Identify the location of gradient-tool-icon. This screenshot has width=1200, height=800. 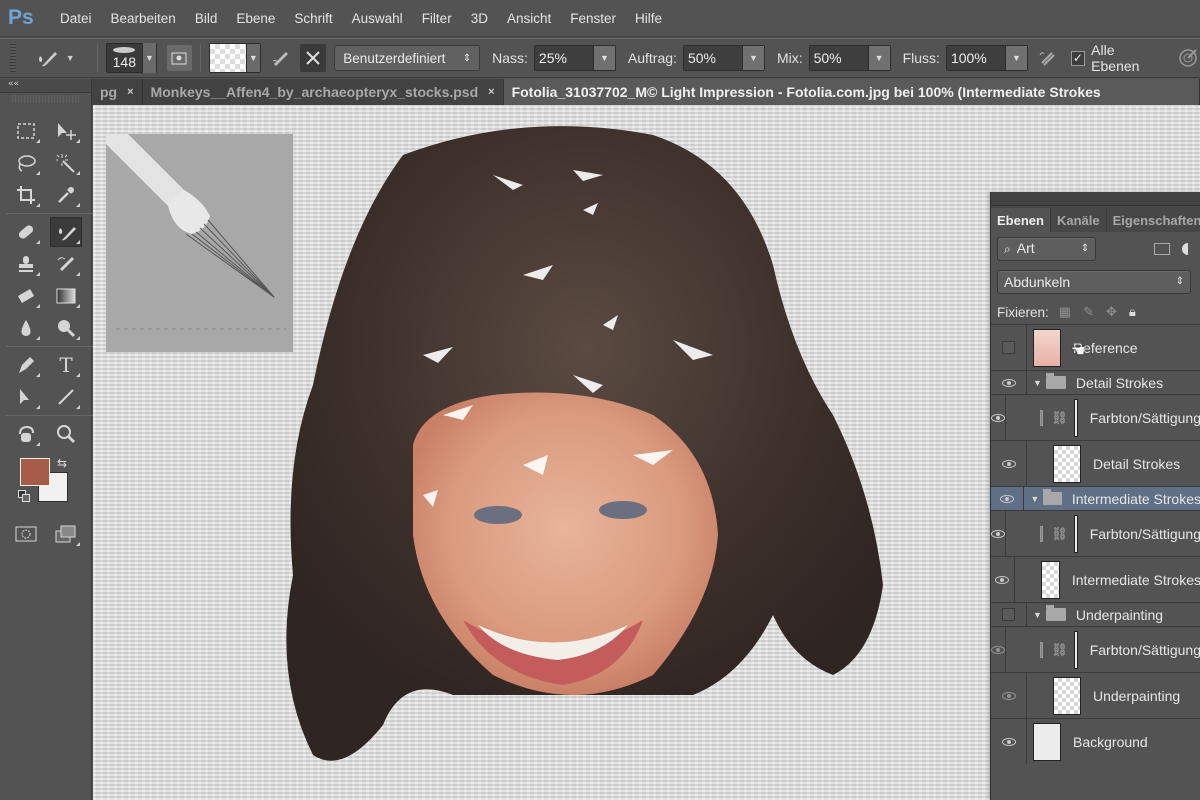
(66, 296).